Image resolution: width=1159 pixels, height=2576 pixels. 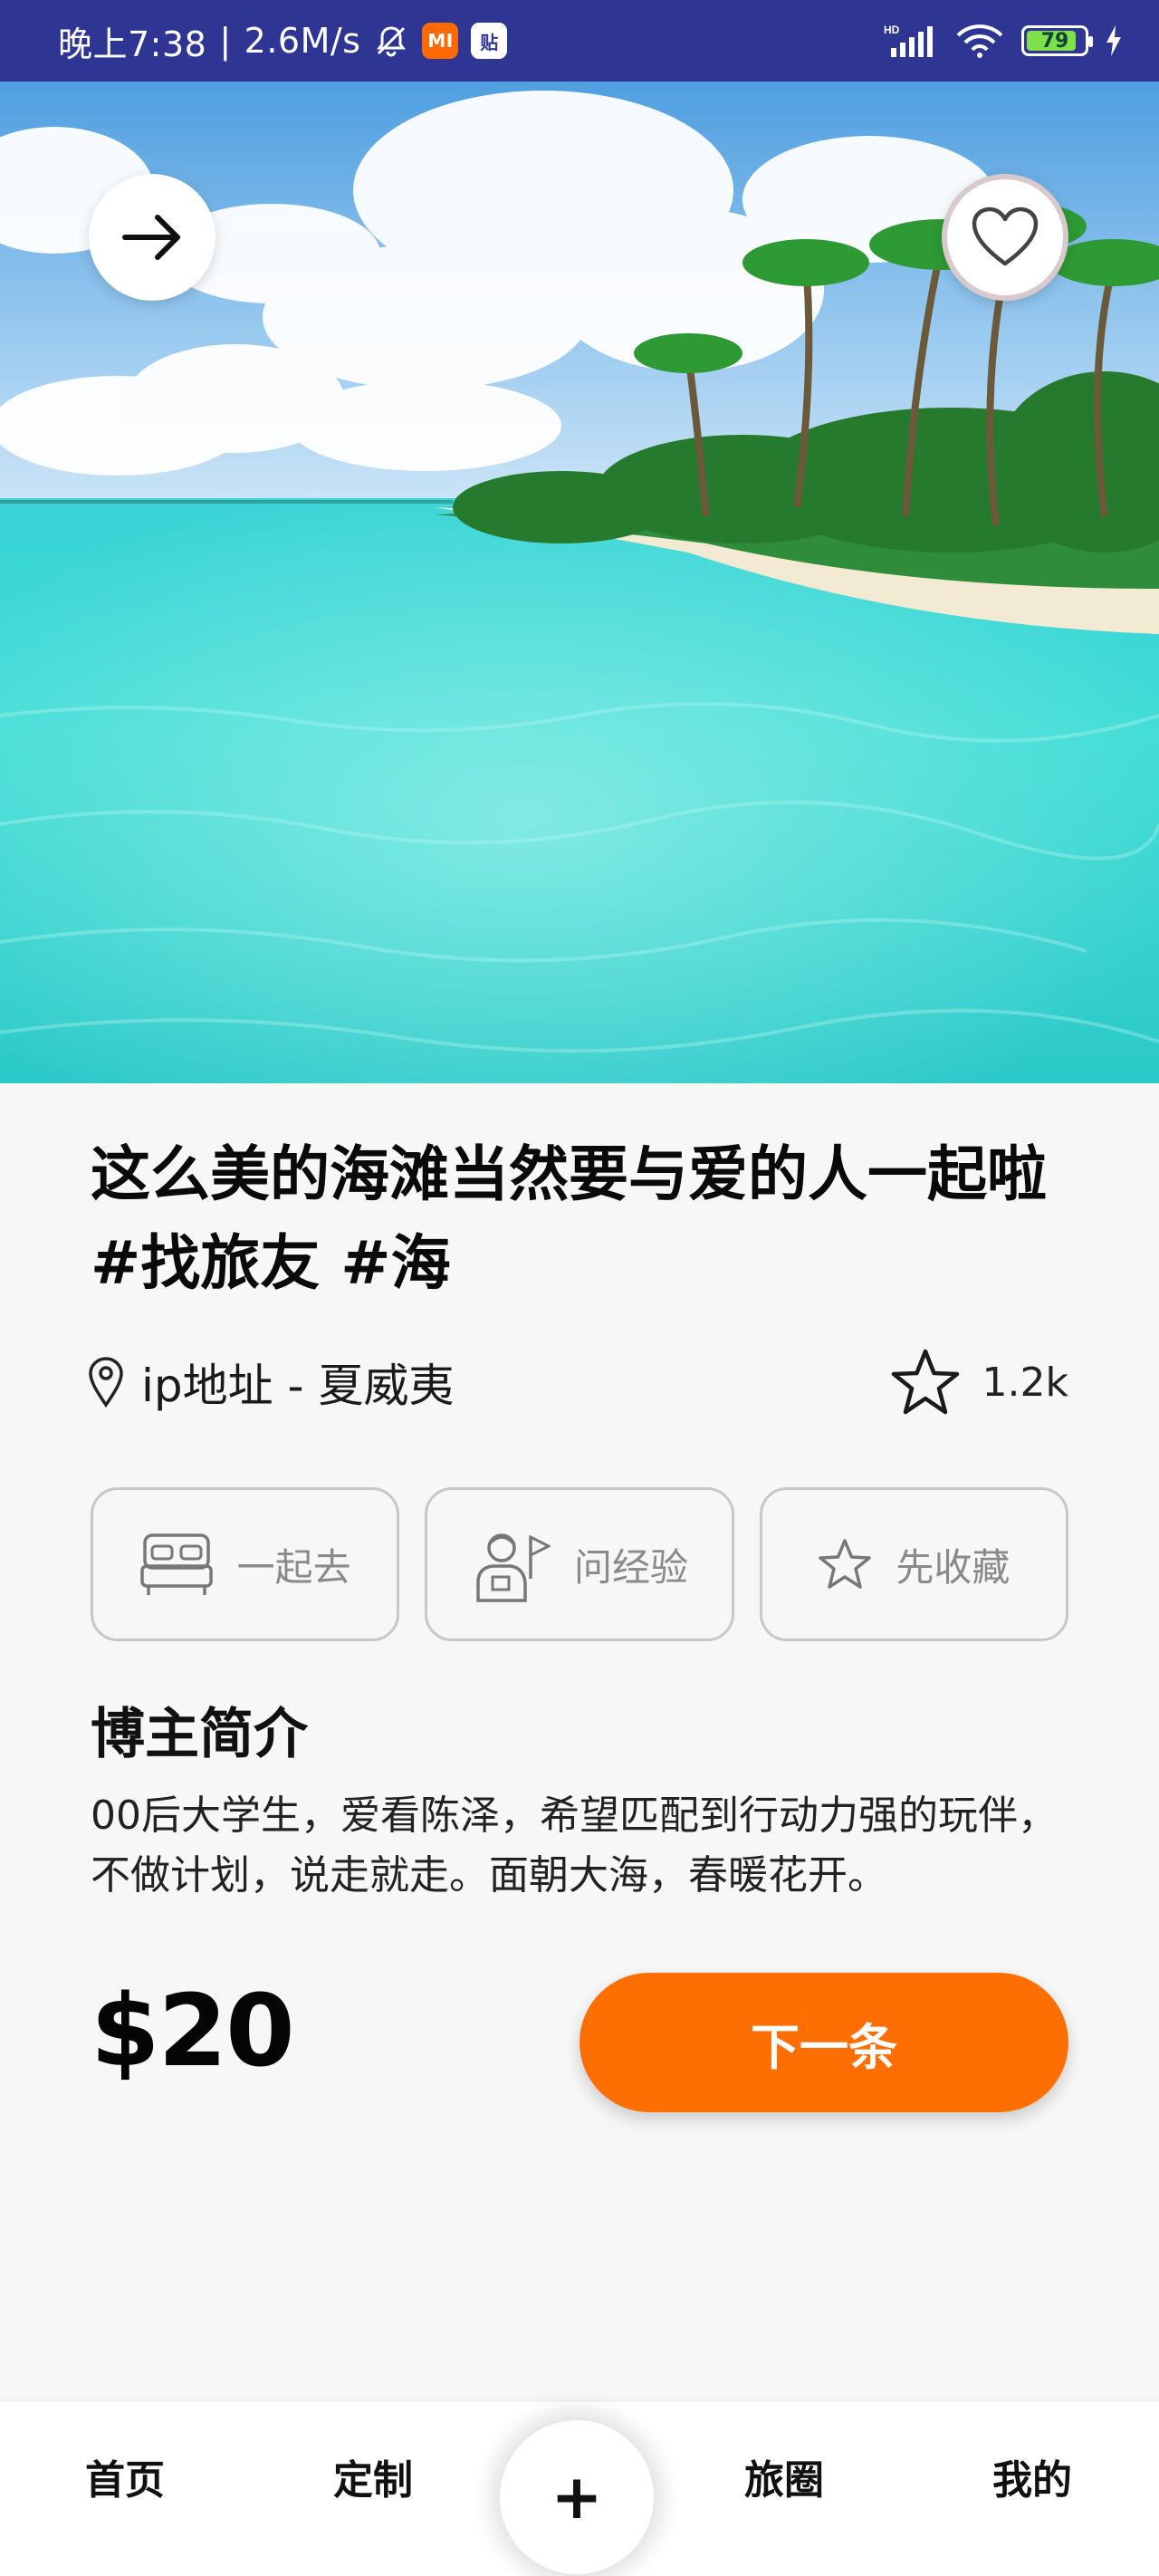 I want to click on next-arrow-button, so click(x=153, y=237).